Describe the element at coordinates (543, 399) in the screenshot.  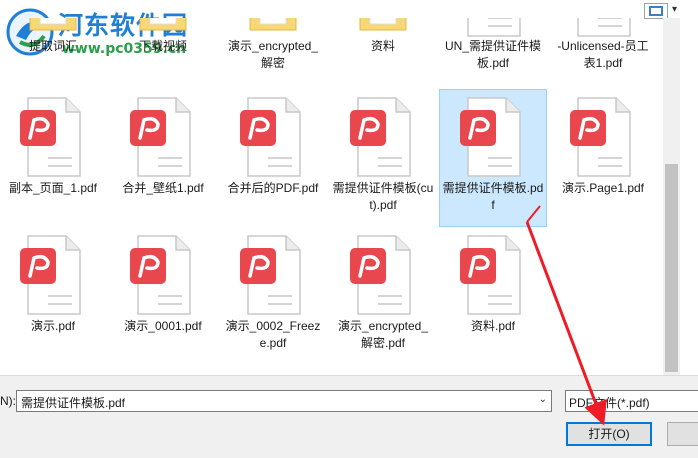
I see `filename-dropdown-icon: ⌄` at that location.